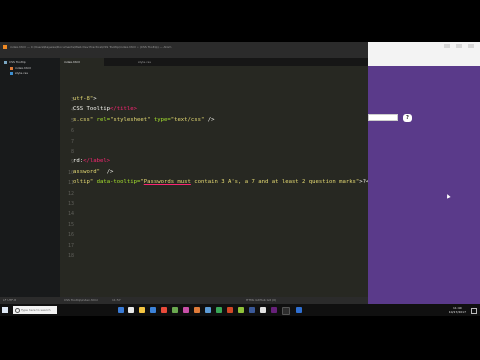 This screenshot has height=360, width=480. Describe the element at coordinates (78, 161) in the screenshot. I see `code-token: rd:` at that location.